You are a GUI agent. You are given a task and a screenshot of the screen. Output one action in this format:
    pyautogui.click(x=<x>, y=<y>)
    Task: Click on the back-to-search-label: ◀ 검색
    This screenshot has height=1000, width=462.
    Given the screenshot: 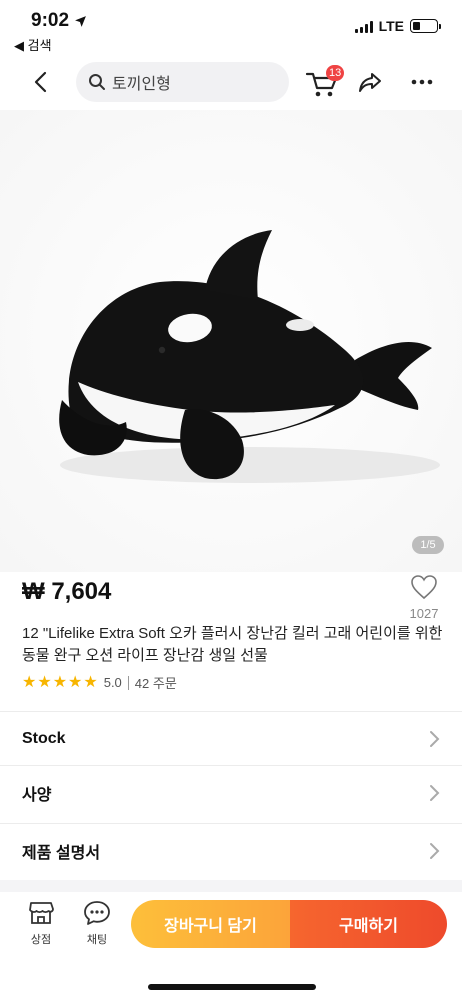 What is the action you would take?
    pyautogui.click(x=33, y=45)
    